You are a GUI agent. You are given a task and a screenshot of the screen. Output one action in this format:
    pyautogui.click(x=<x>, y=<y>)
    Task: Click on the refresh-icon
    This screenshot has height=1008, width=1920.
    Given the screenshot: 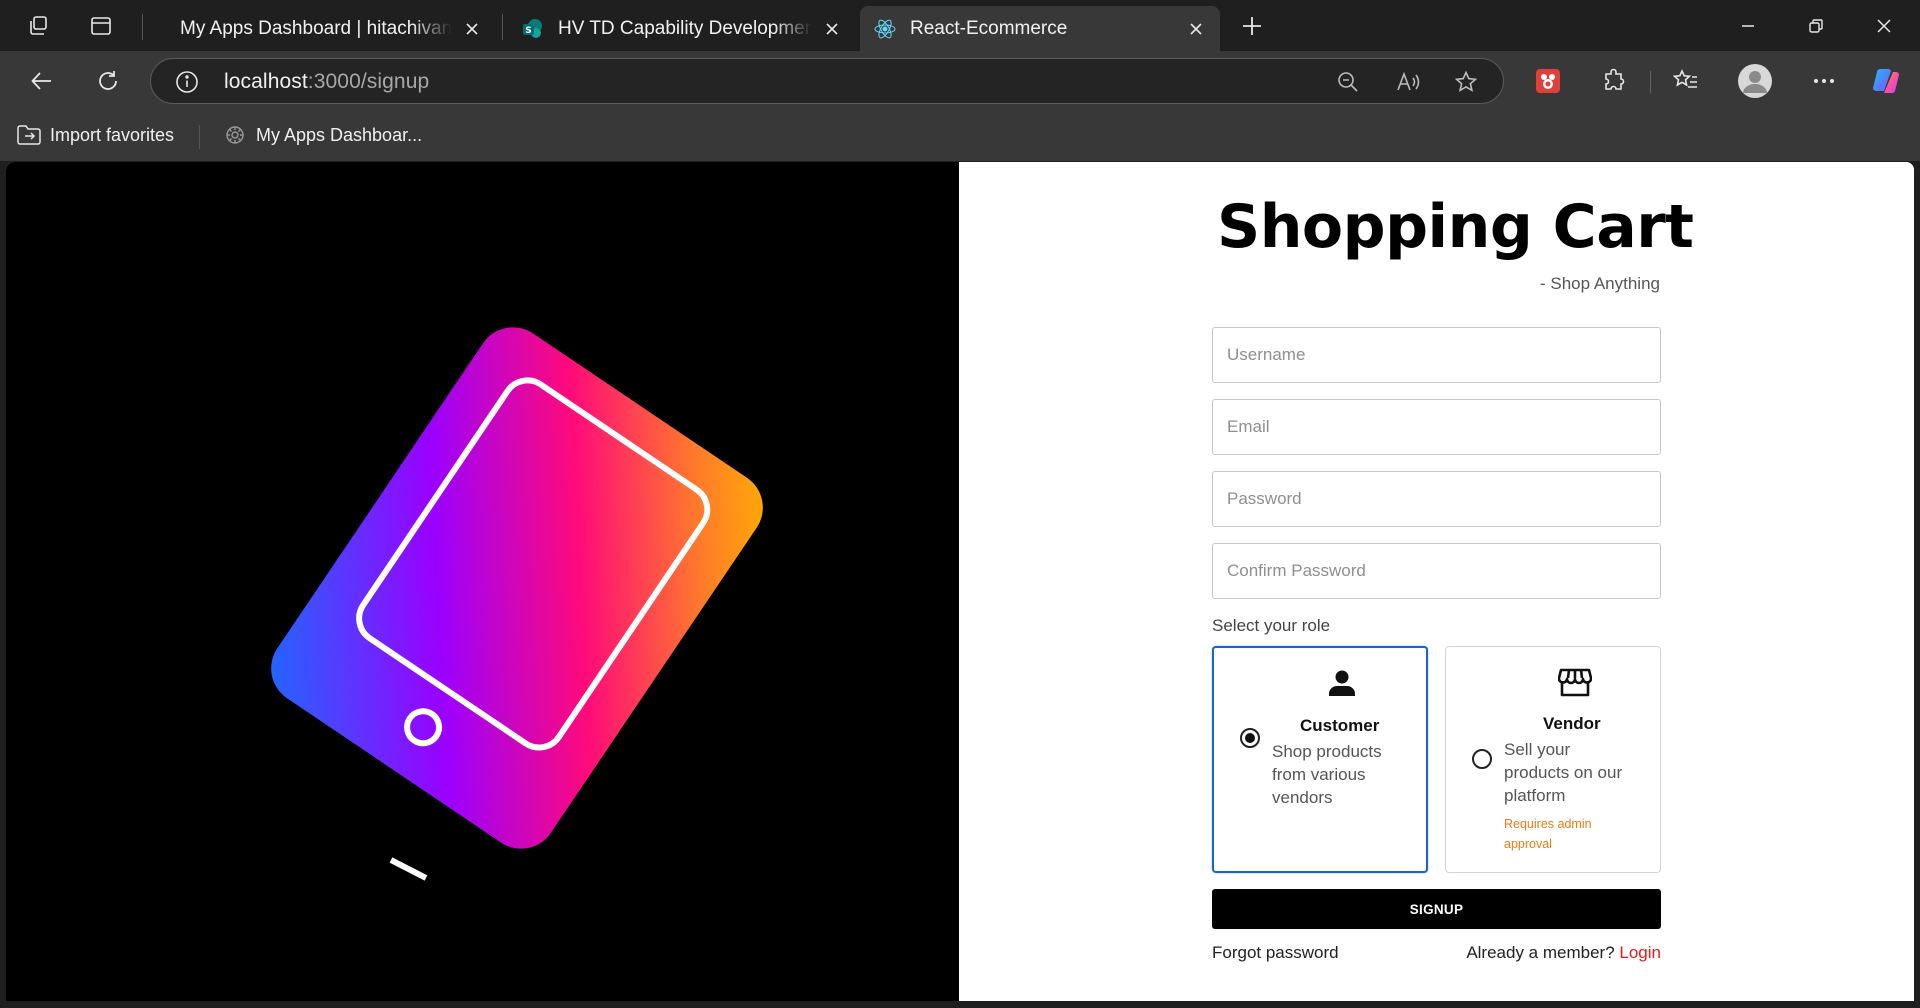 What is the action you would take?
    pyautogui.click(x=108, y=81)
    